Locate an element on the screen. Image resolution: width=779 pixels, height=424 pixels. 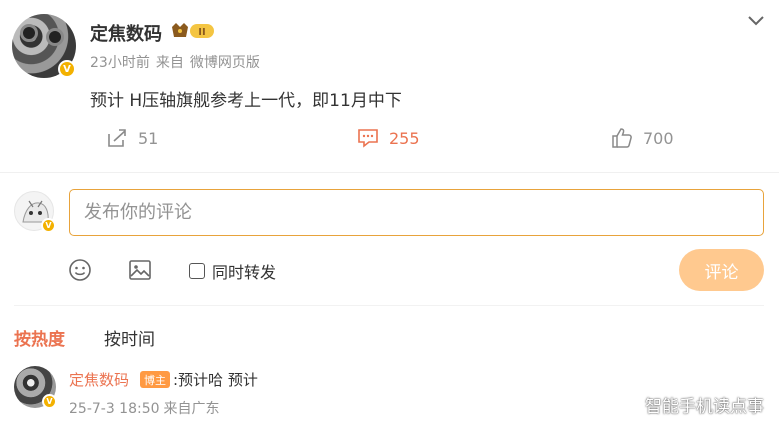
repost-count: 51 is located at coordinates (148, 138).